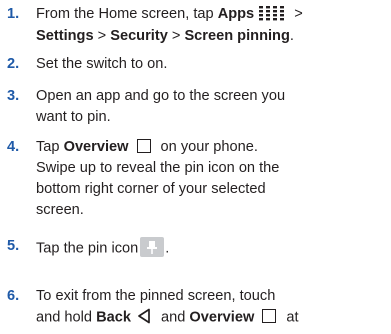 This screenshot has height=334, width=391. What do you see at coordinates (13, 296) in the screenshot?
I see `step-number: 6.` at bounding box center [13, 296].